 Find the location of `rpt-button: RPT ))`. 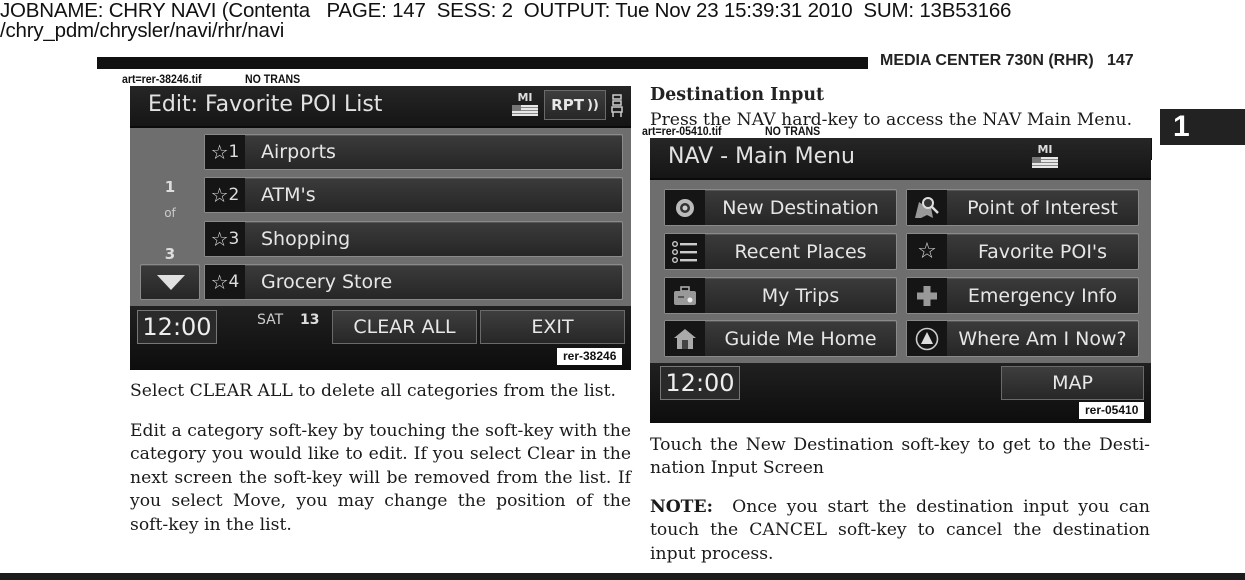

rpt-button: RPT )) is located at coordinates (575, 105).